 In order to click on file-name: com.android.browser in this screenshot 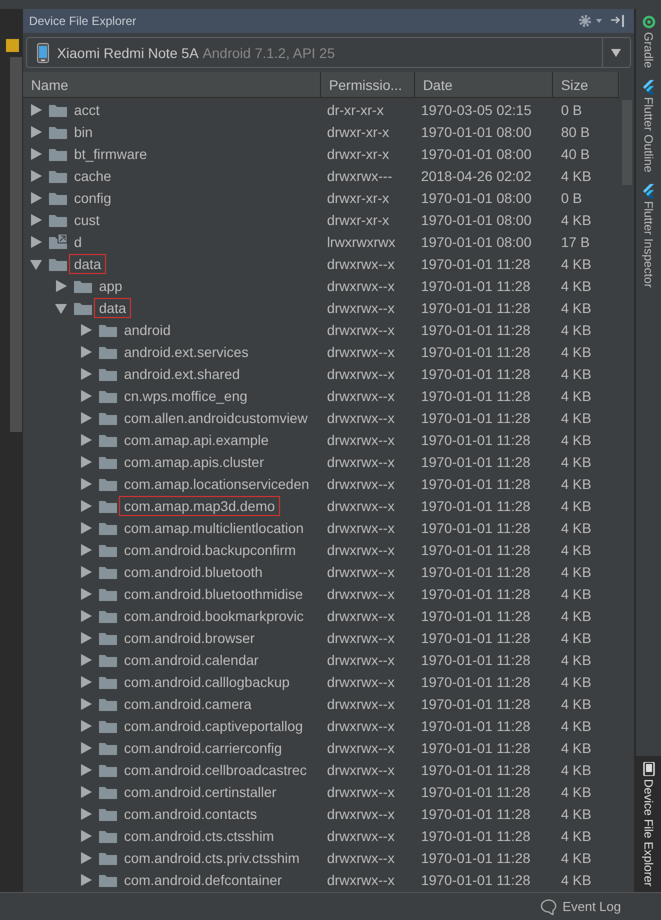, I will do `click(189, 638)`.